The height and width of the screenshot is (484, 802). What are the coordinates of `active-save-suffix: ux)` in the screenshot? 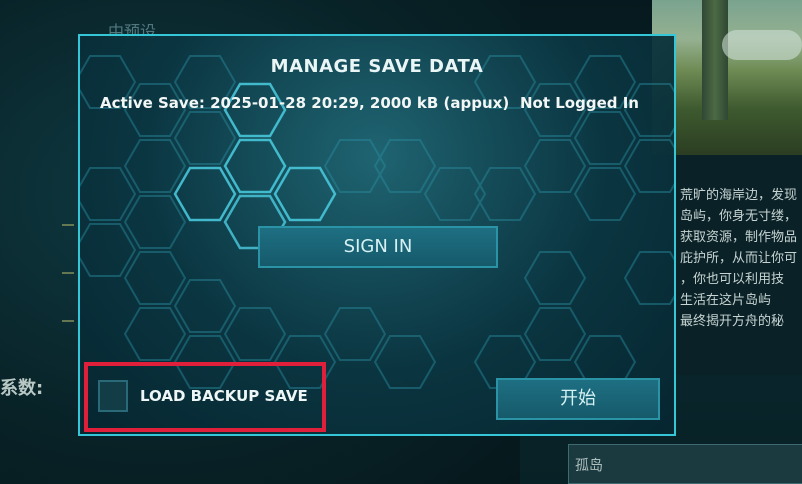 It's located at (495, 103).